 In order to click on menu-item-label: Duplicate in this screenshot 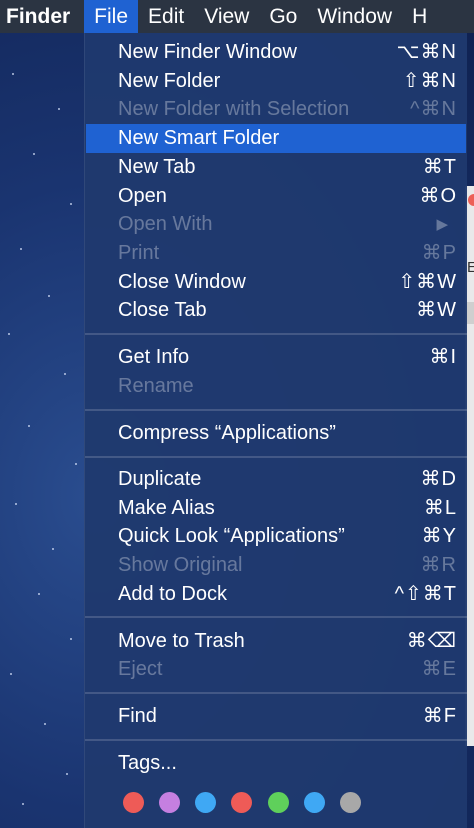, I will do `click(160, 479)`.